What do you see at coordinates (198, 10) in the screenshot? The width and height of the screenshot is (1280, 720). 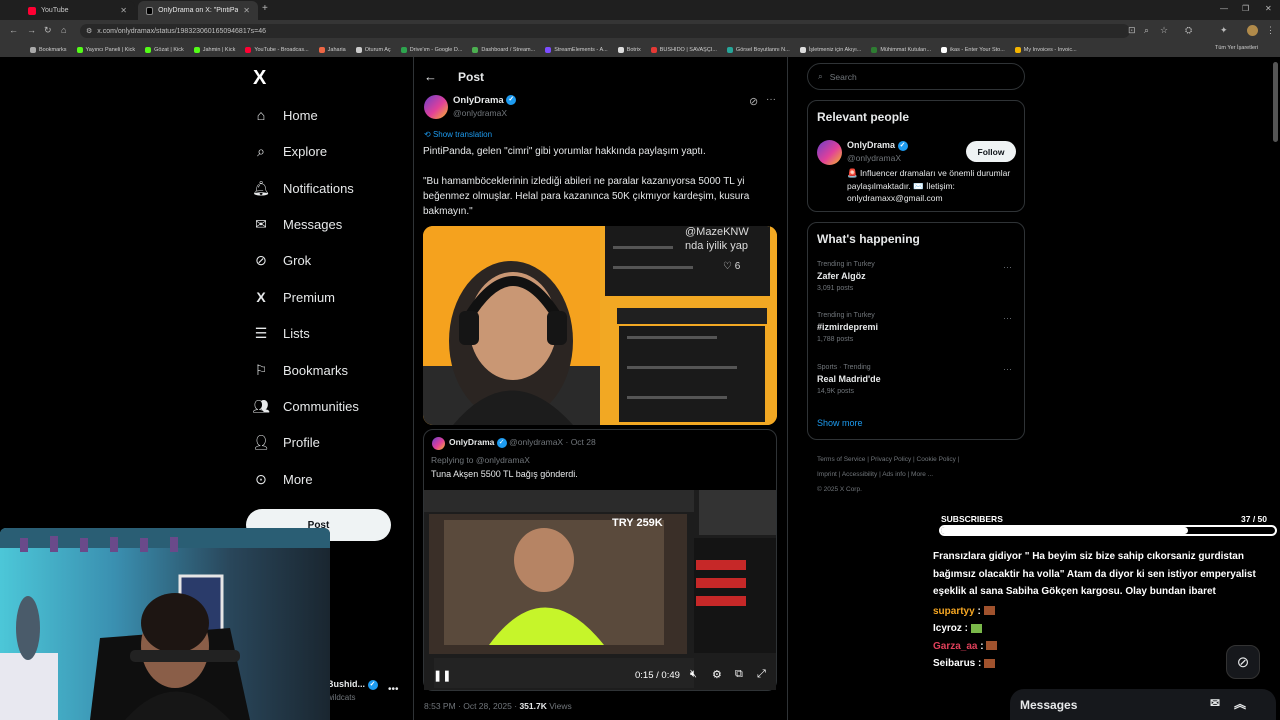 I see `tab-onlydrama: OnlyDrama on X: "PintiPanda, ✕` at bounding box center [198, 10].